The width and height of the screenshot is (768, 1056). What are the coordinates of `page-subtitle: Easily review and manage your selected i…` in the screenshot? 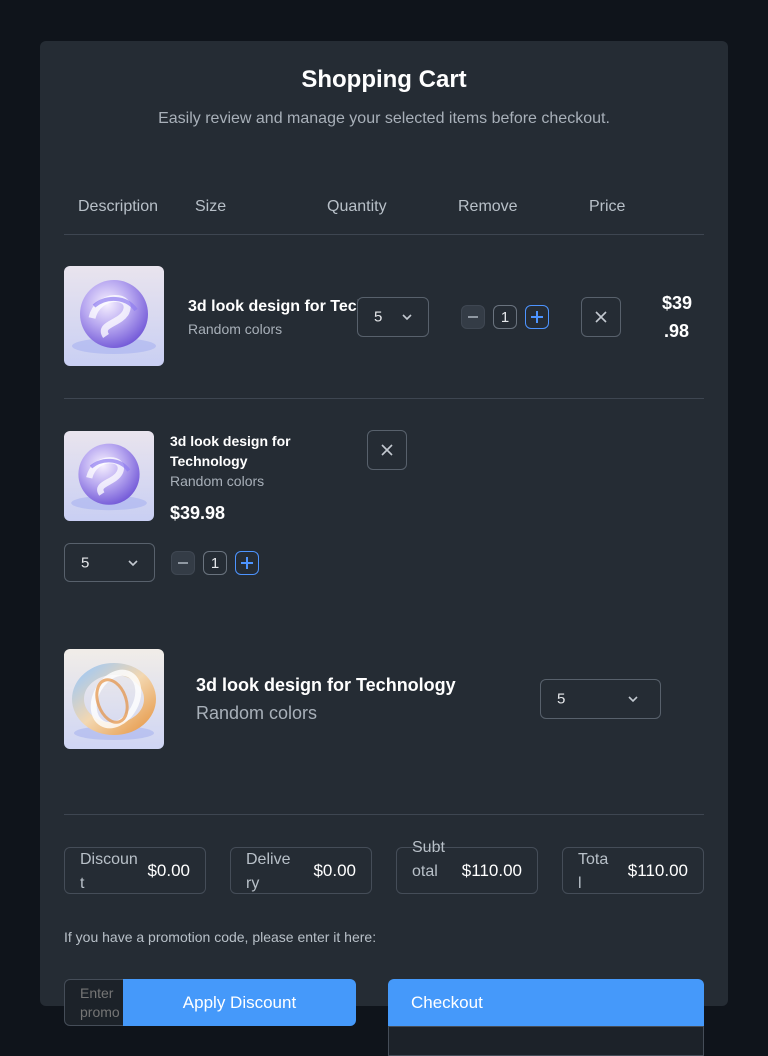 It's located at (384, 118).